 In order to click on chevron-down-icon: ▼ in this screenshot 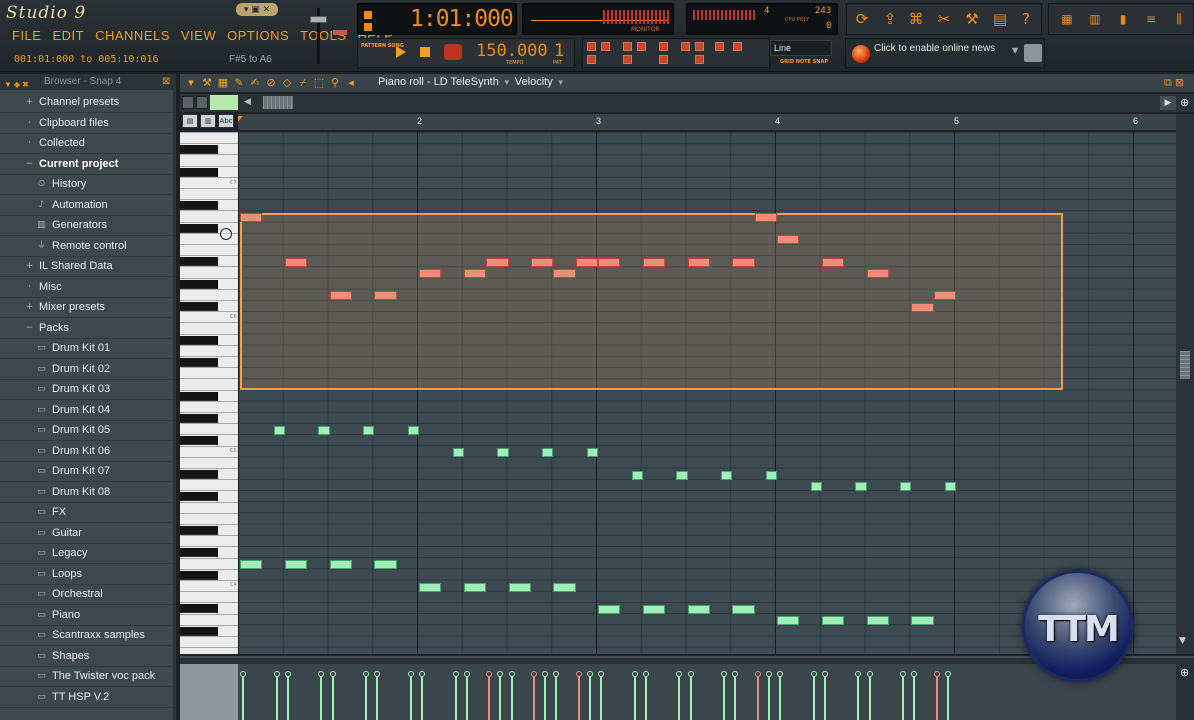, I will do `click(1015, 50)`.